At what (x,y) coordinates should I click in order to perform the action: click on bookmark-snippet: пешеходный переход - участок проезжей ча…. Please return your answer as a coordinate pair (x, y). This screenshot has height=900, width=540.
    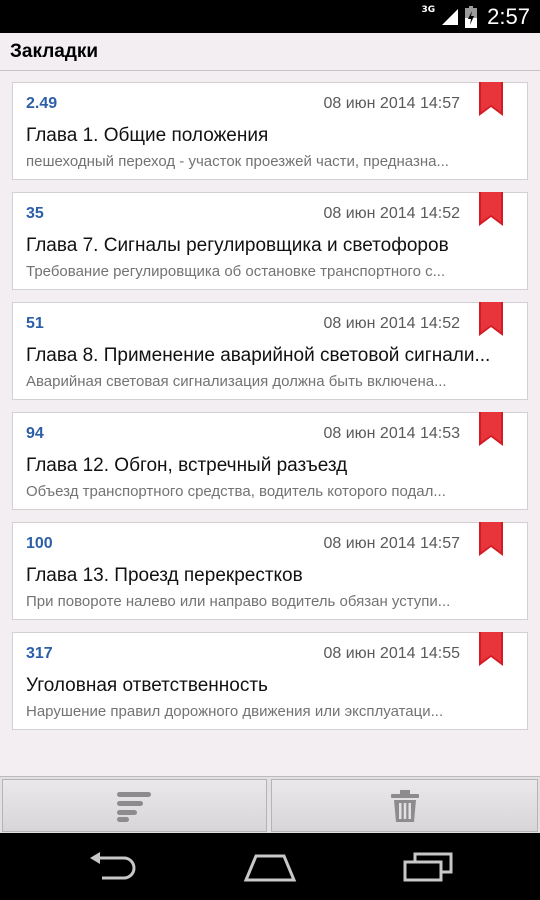
    Looking at the image, I should click on (237, 161).